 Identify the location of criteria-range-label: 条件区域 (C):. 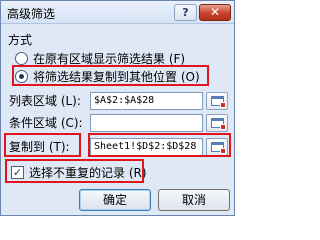
(46, 123).